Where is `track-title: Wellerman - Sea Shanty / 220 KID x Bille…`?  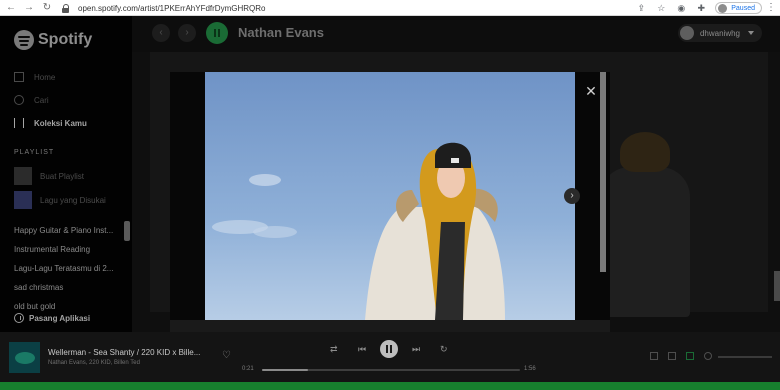 track-title: Wellerman - Sea Shanty / 220 KID x Bille… is located at coordinates (133, 352).